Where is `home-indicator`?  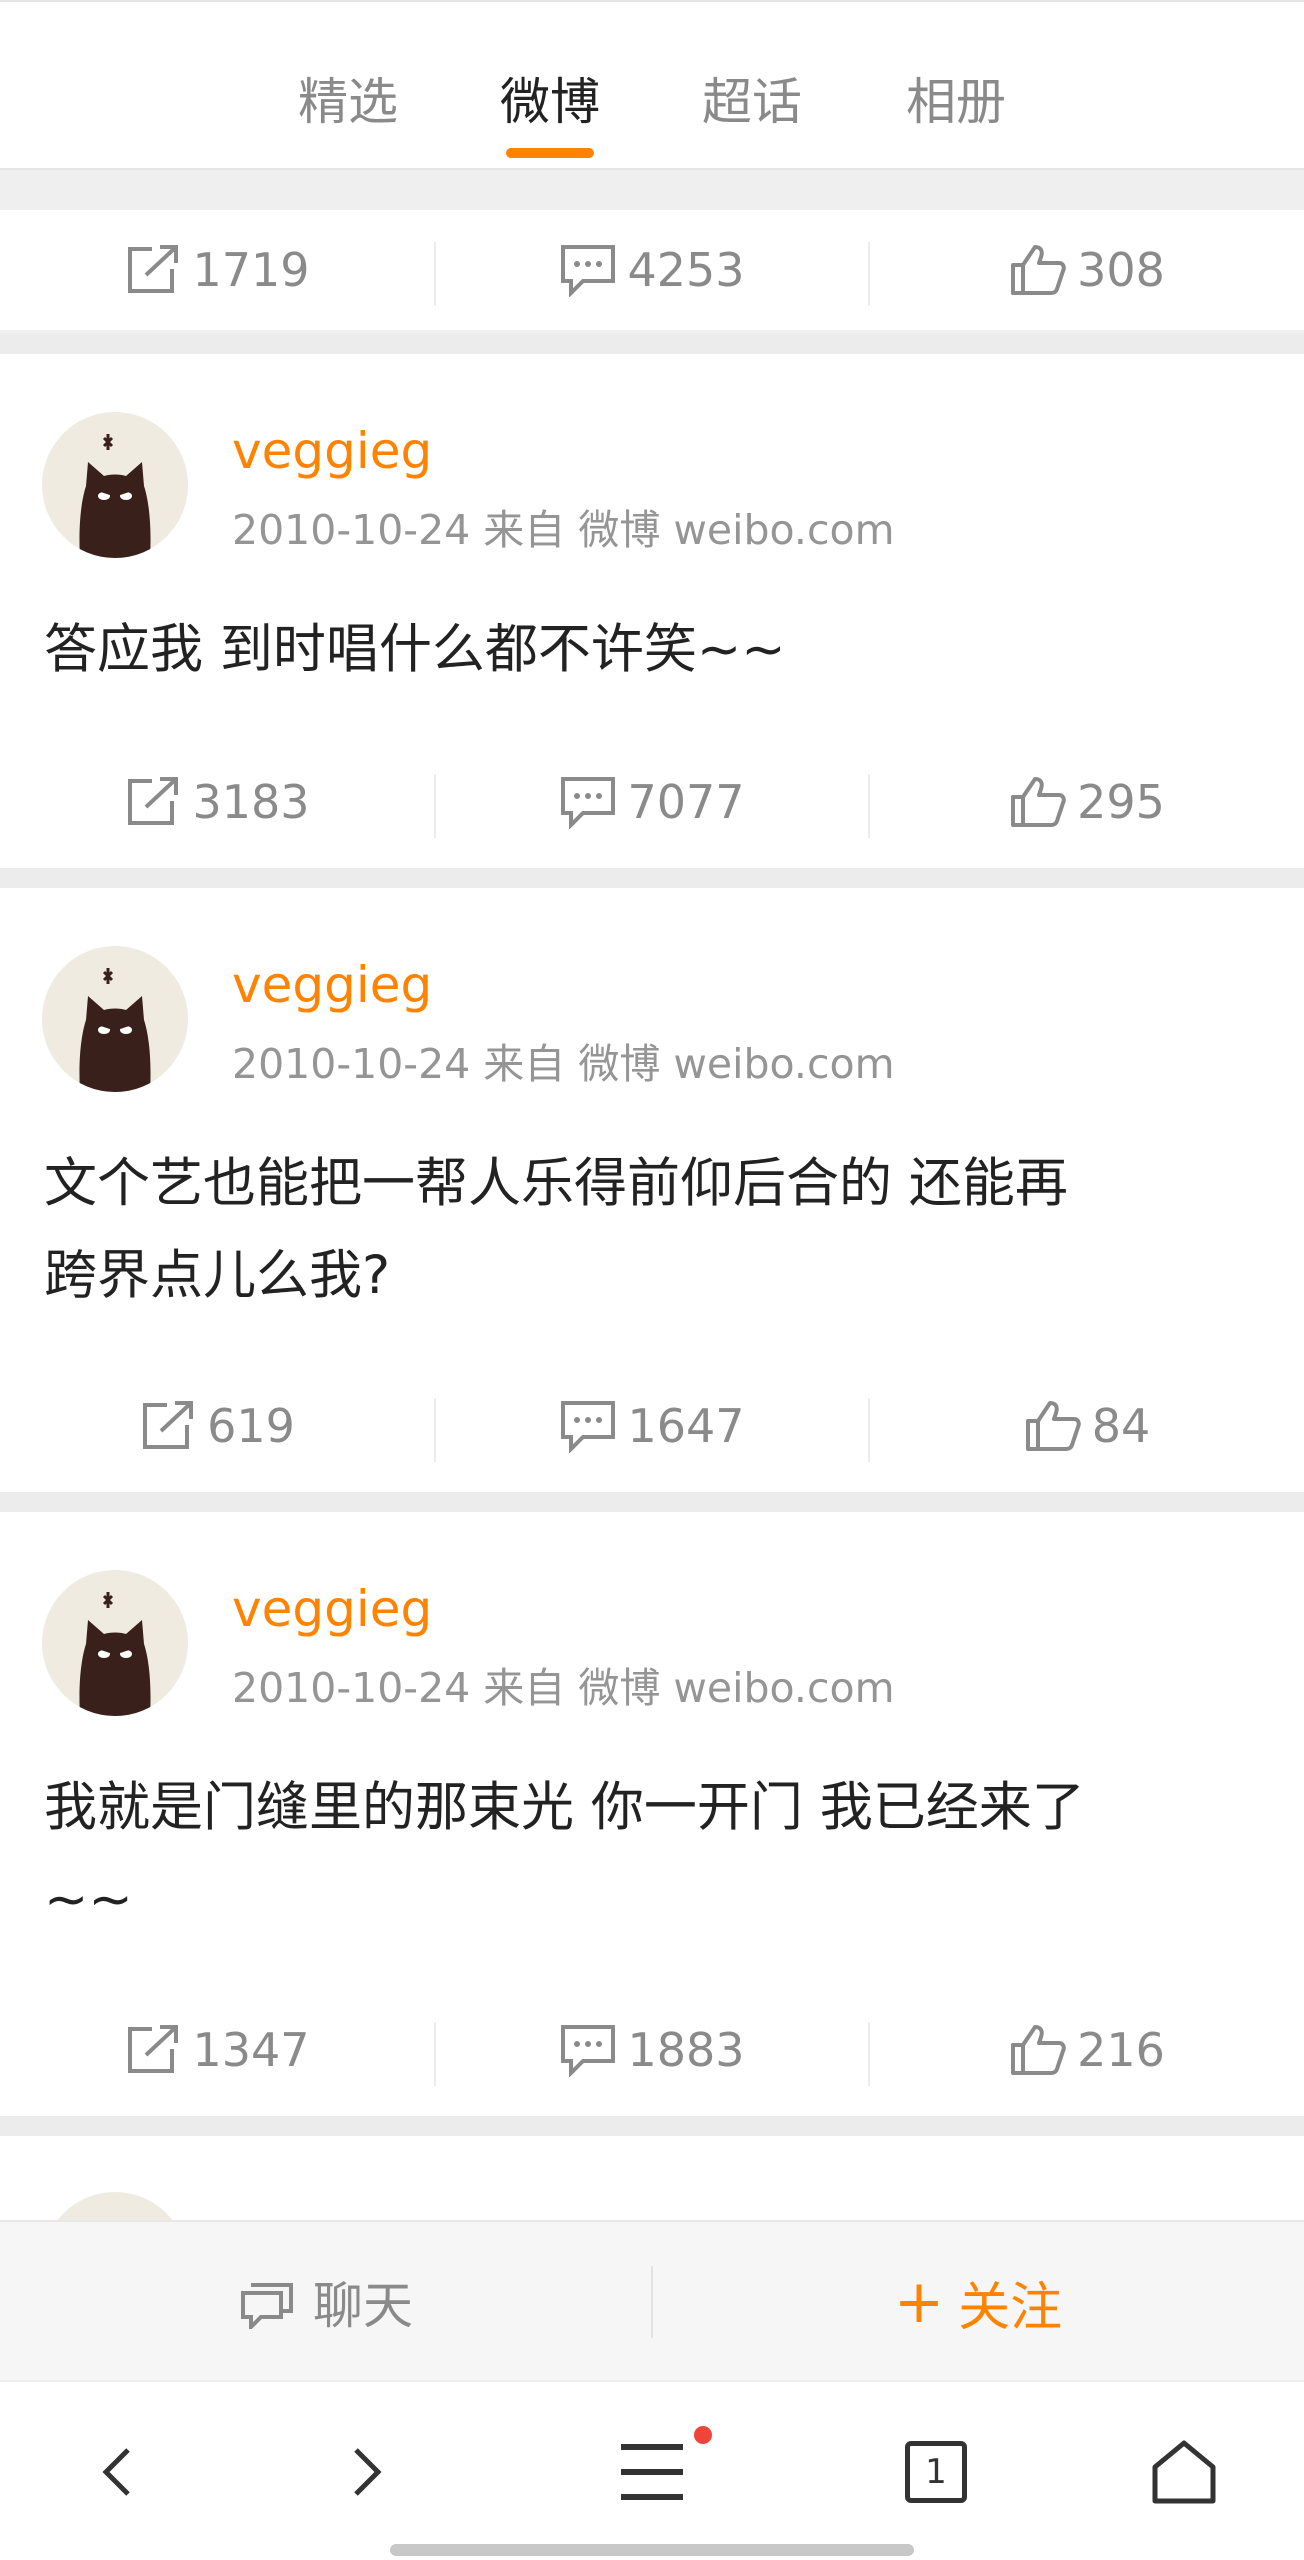
home-indicator is located at coordinates (652, 2550).